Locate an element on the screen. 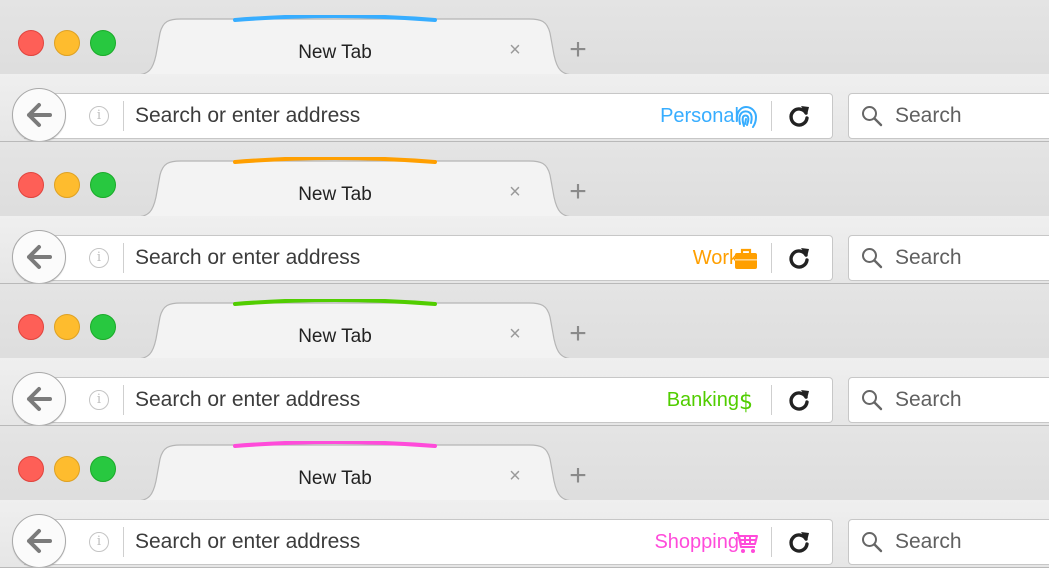  container-label: Personal is located at coordinates (699, 116).